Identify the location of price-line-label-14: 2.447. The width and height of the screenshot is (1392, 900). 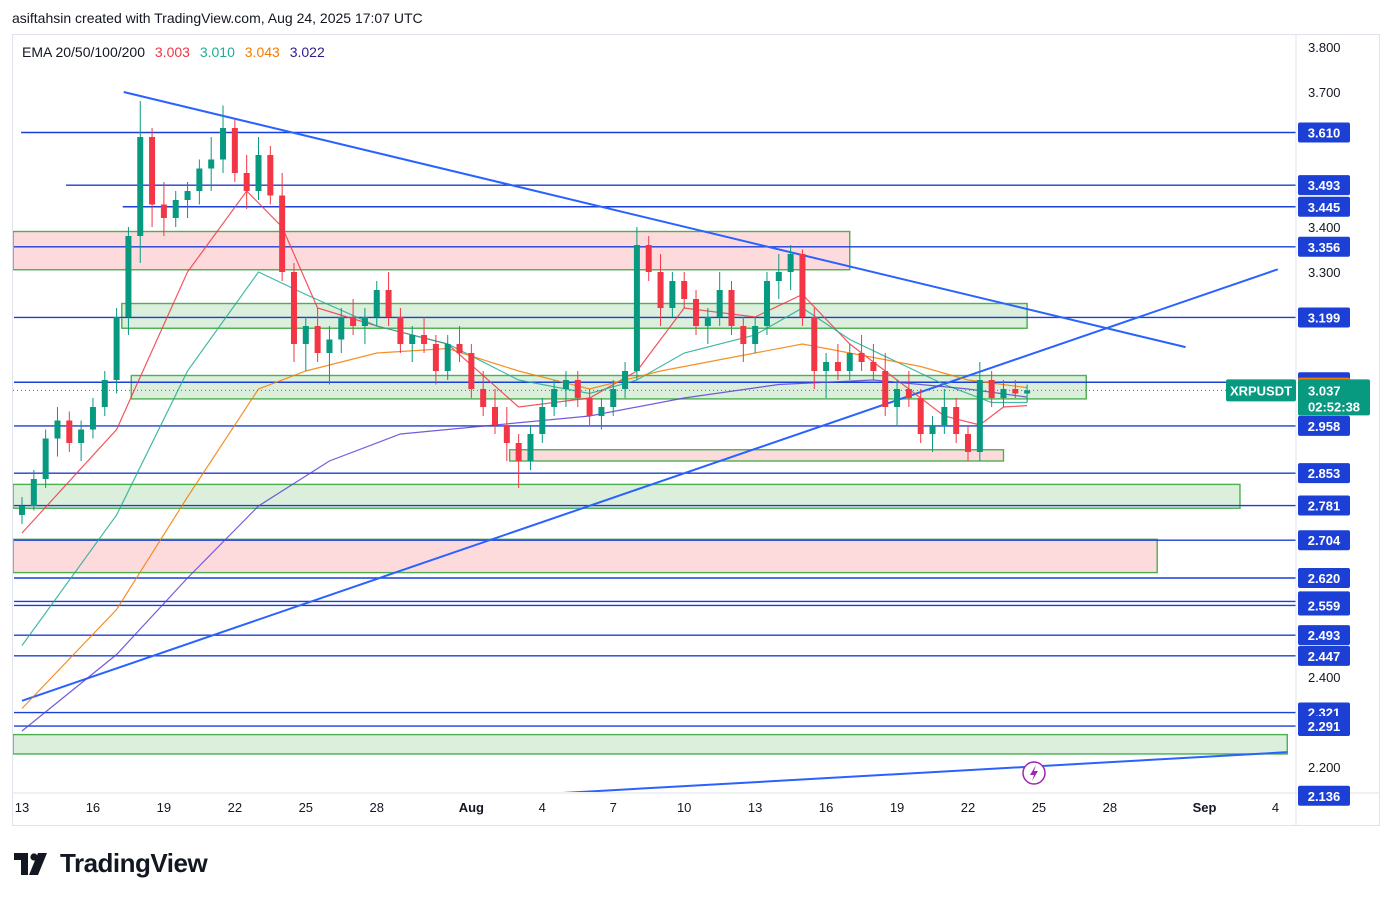
(1324, 656).